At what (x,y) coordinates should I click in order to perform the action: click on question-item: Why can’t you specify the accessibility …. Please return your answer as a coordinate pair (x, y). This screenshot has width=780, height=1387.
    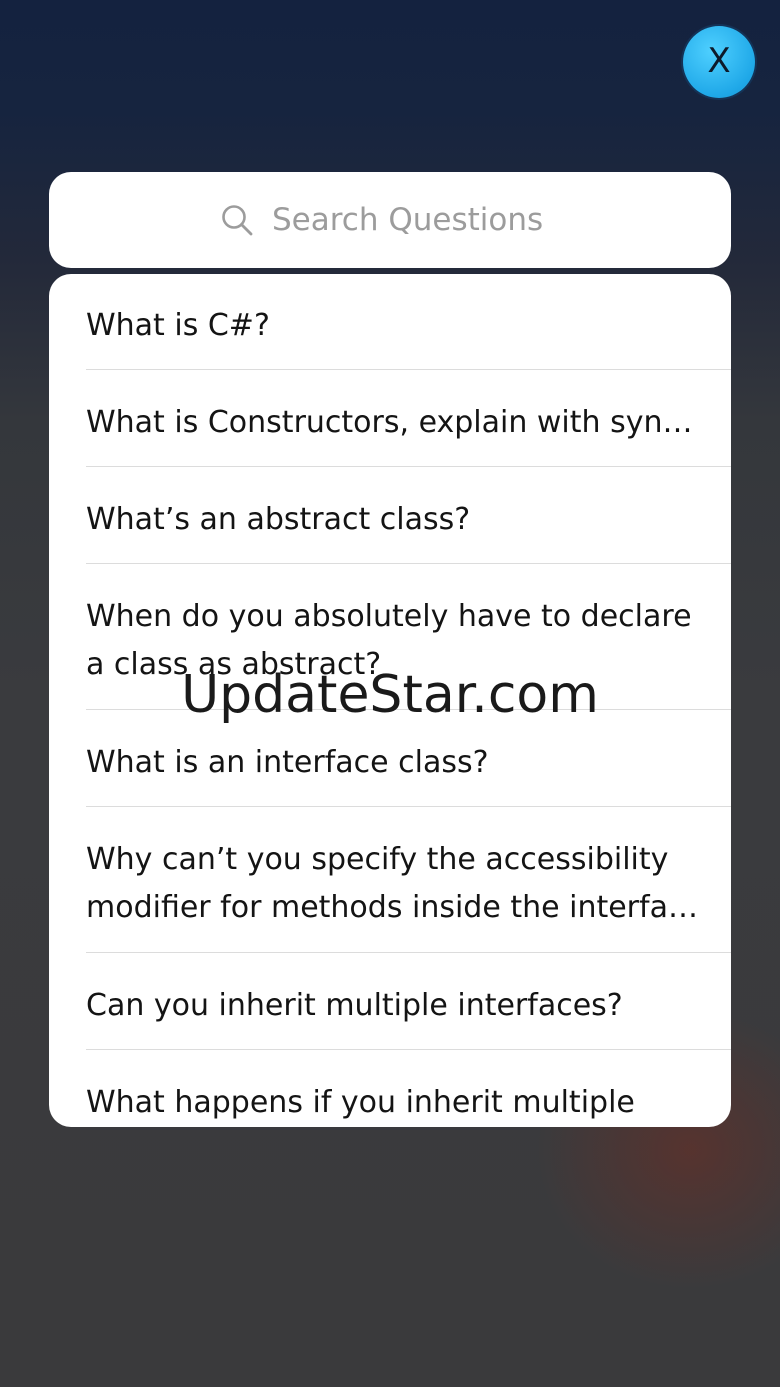
    Looking at the image, I should click on (390, 881).